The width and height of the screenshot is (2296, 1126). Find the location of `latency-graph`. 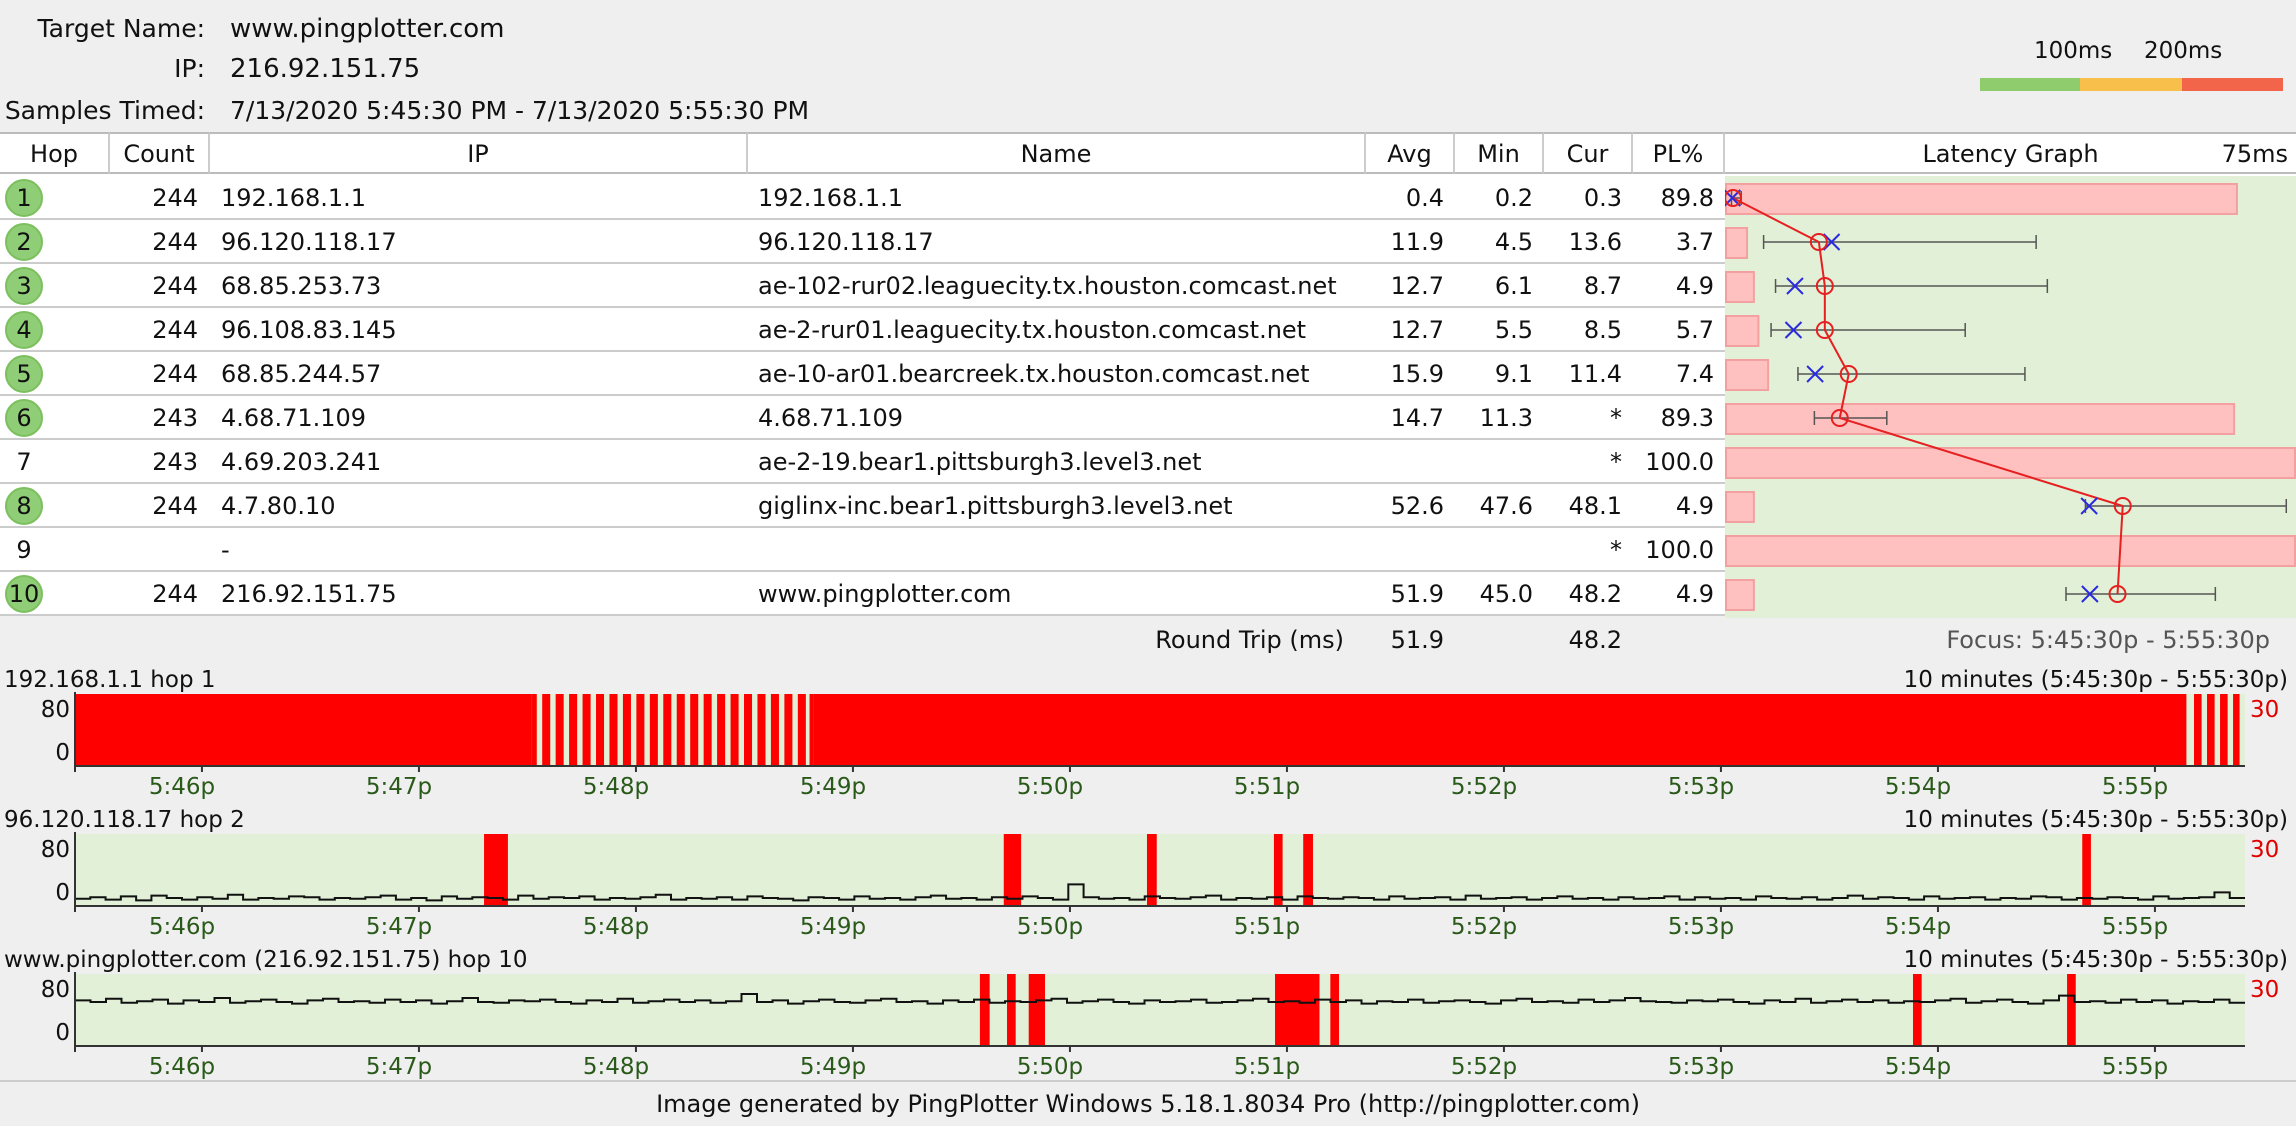

latency-graph is located at coordinates (2009, 397).